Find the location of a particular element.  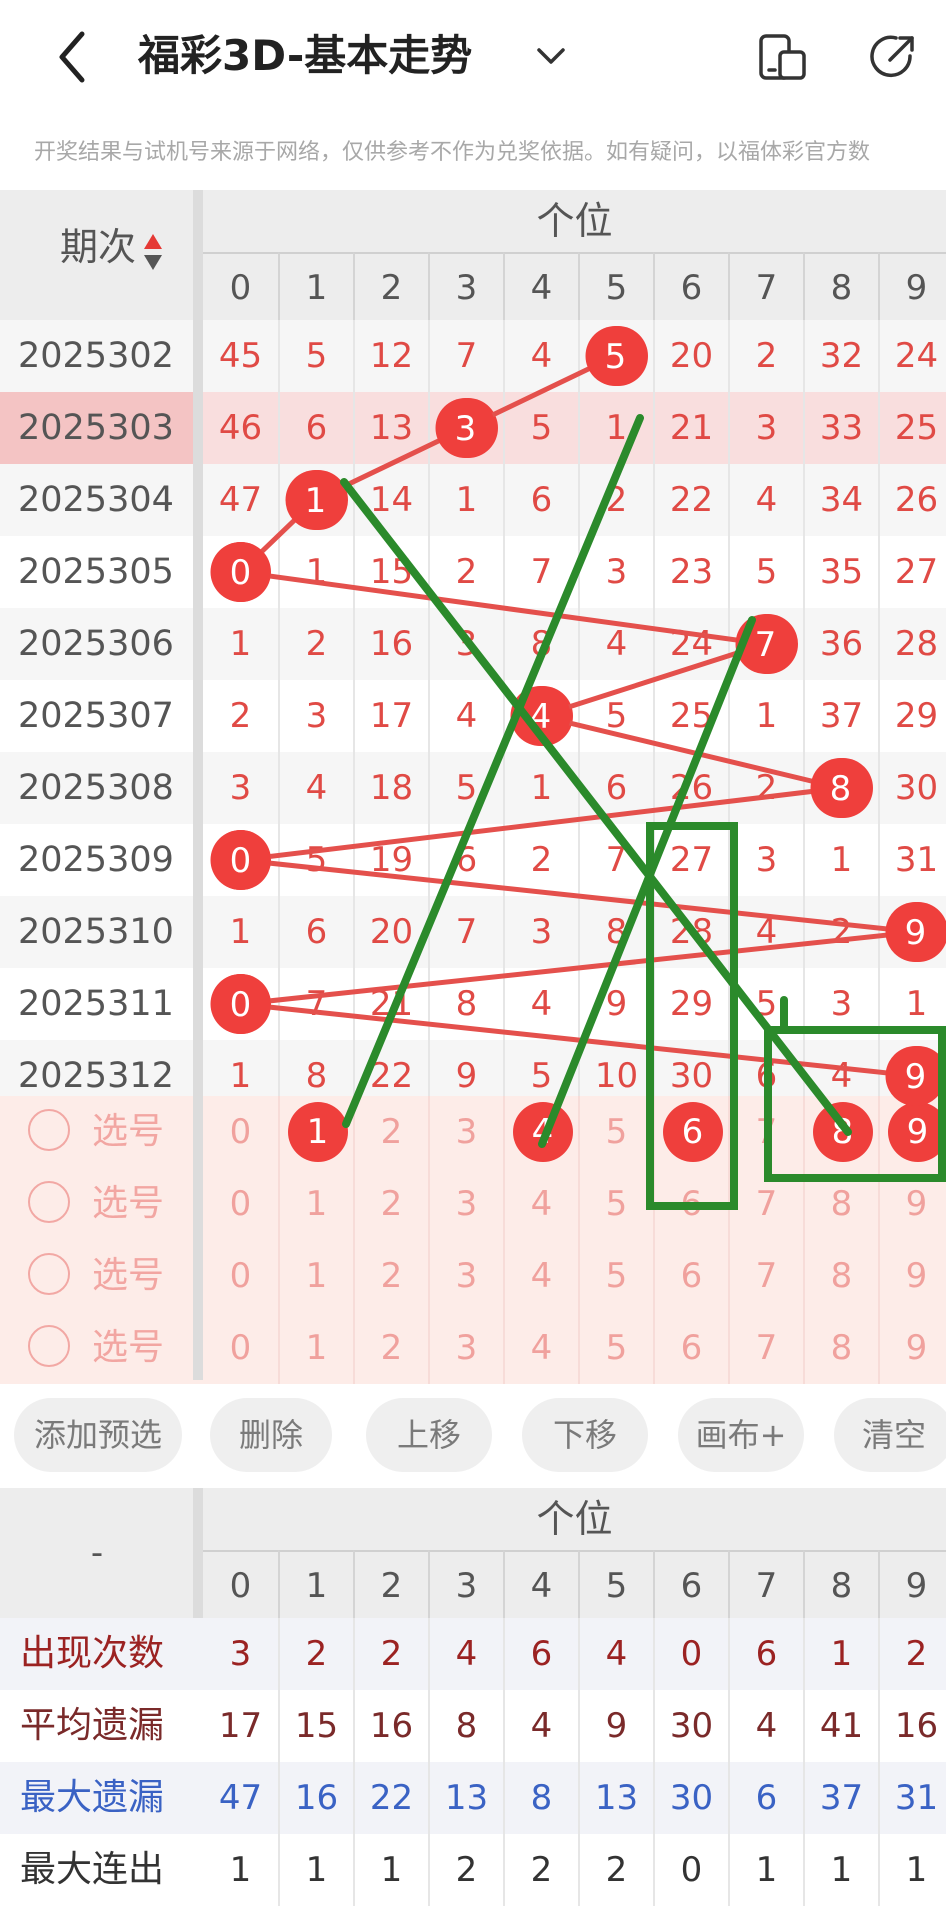

stats-value: 8 is located at coordinates (465, 1726).